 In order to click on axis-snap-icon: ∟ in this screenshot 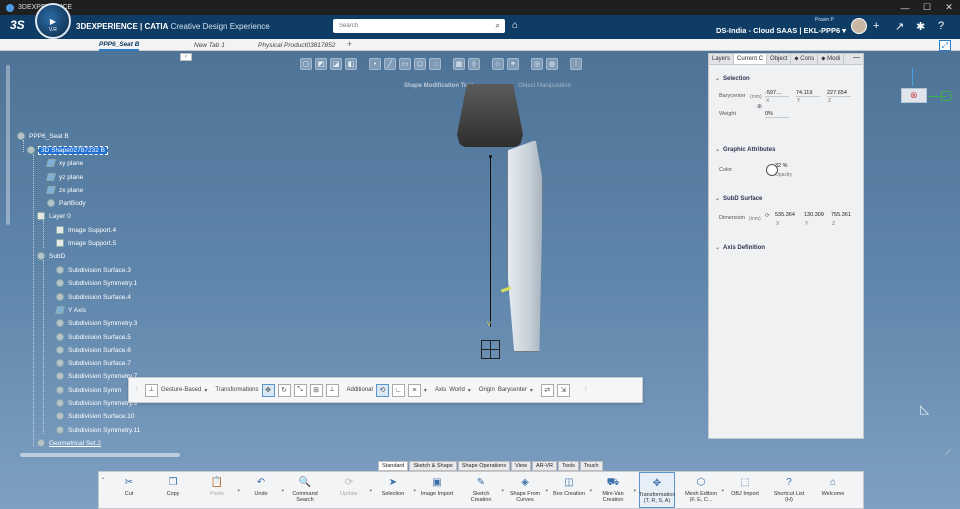, I will do `click(398, 390)`.